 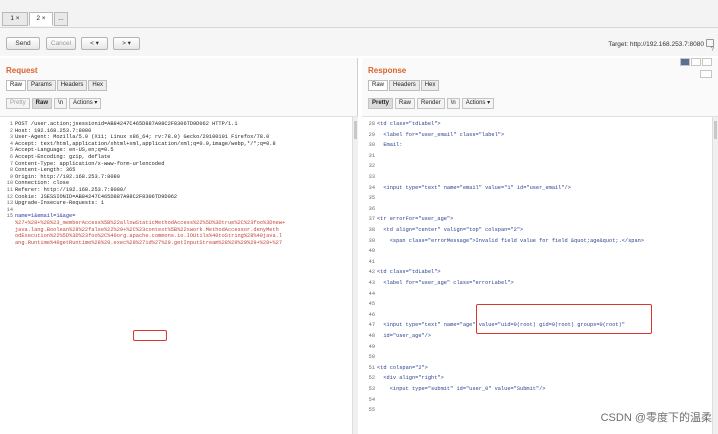 What do you see at coordinates (707, 62) in the screenshot?
I see `layout-tabs-icon` at bounding box center [707, 62].